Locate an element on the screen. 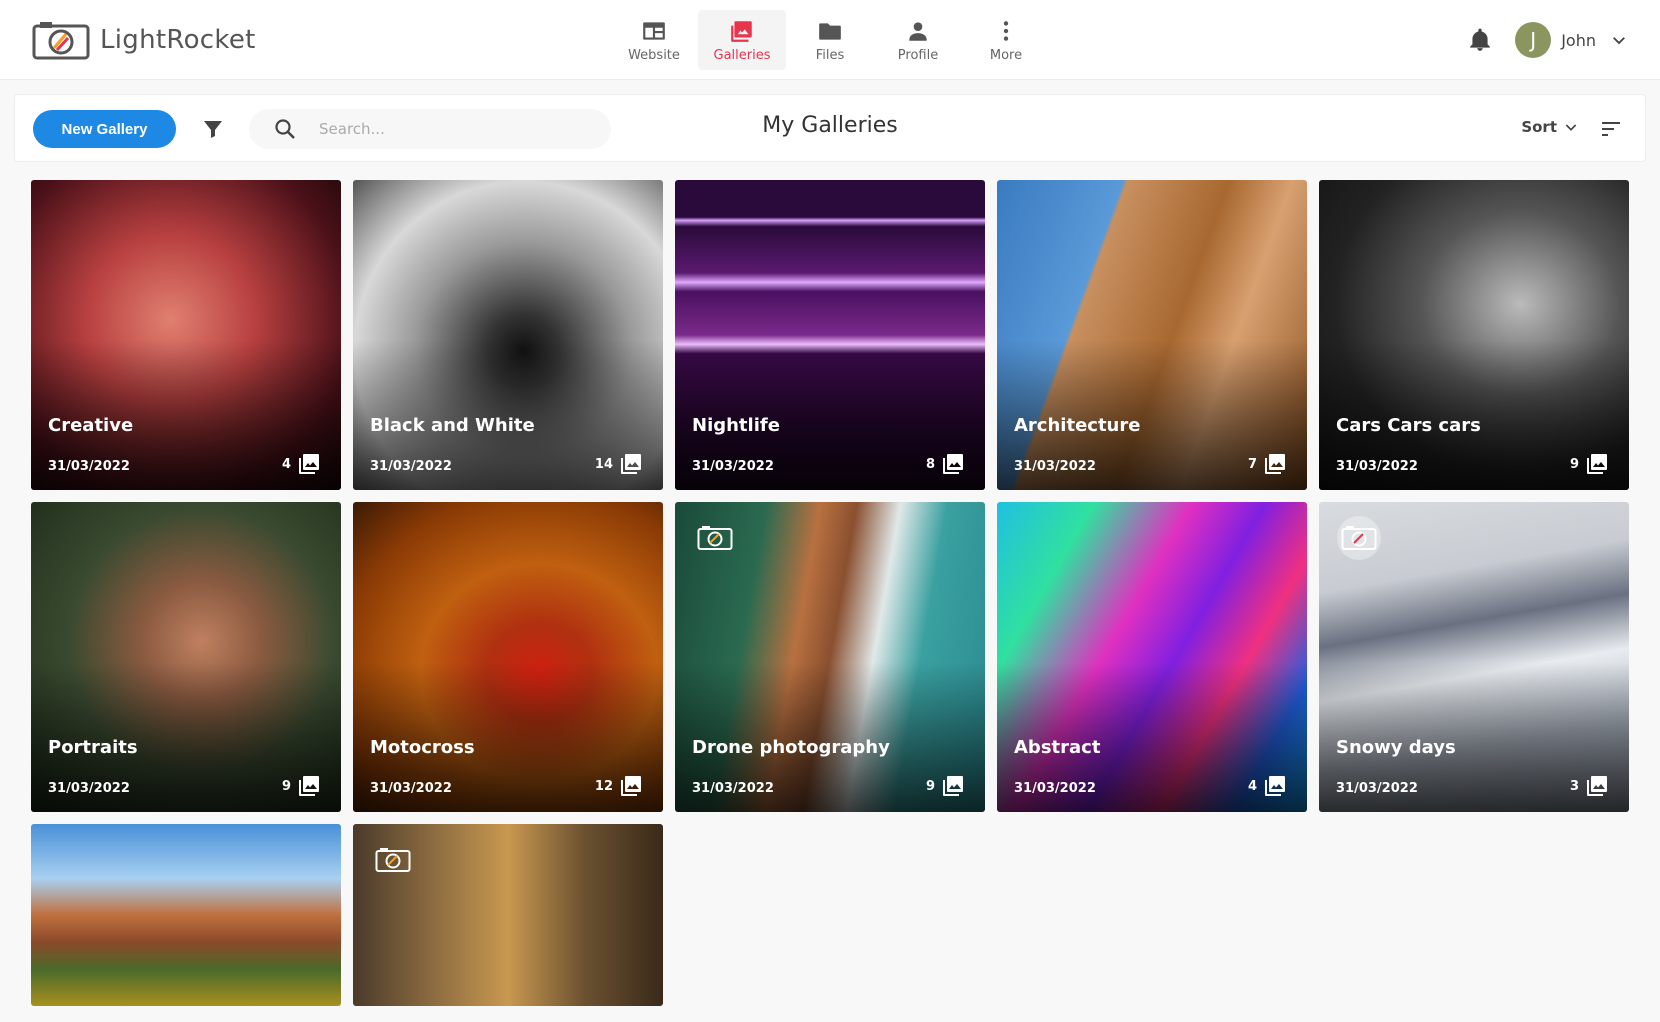  nav-profile: Profile is located at coordinates (918, 40).